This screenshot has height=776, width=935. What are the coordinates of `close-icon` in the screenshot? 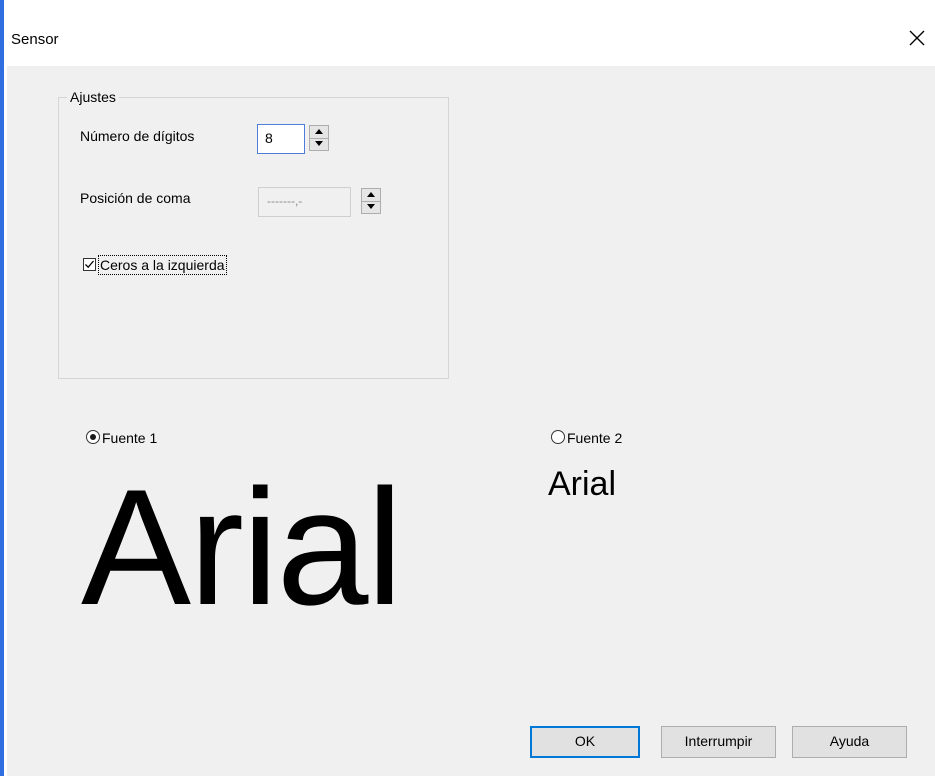 It's located at (917, 38).